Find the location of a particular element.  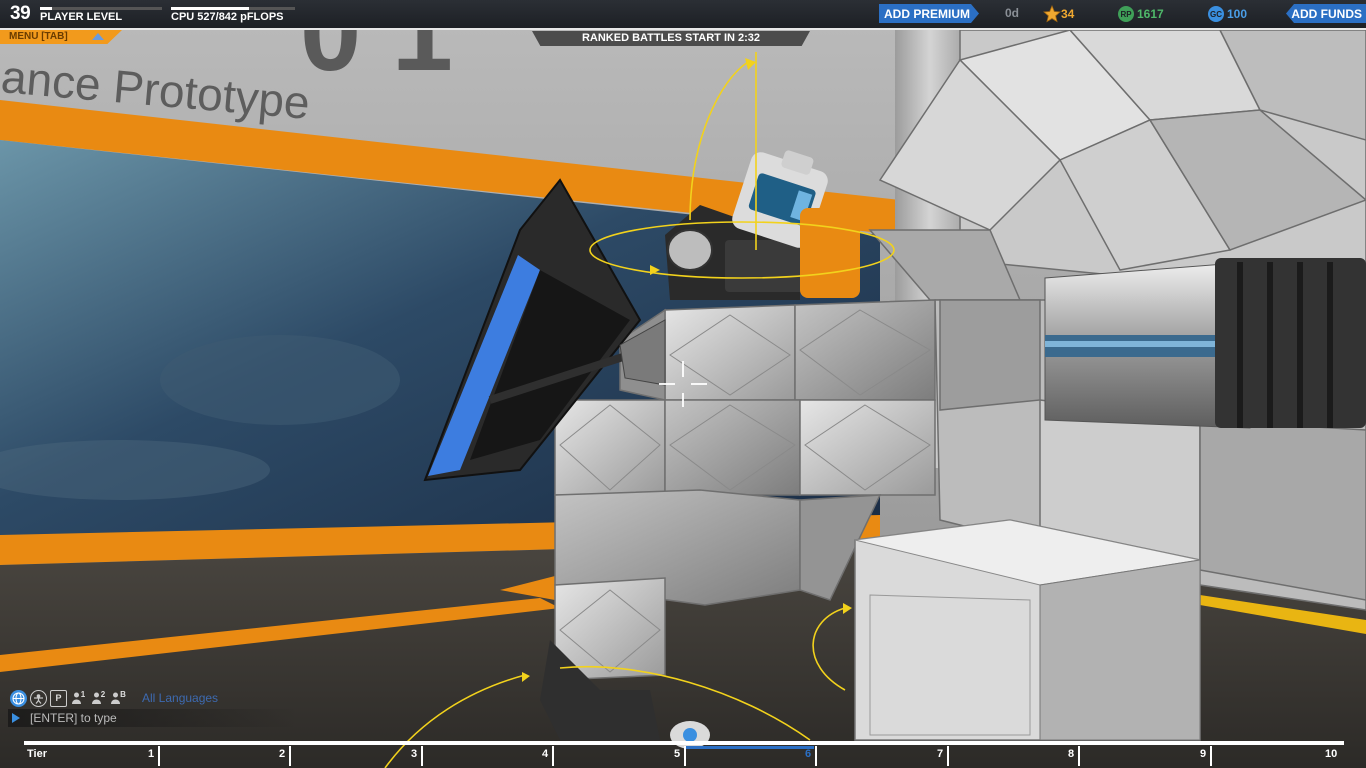

stars-counter: 34 is located at coordinates (1058, 14).